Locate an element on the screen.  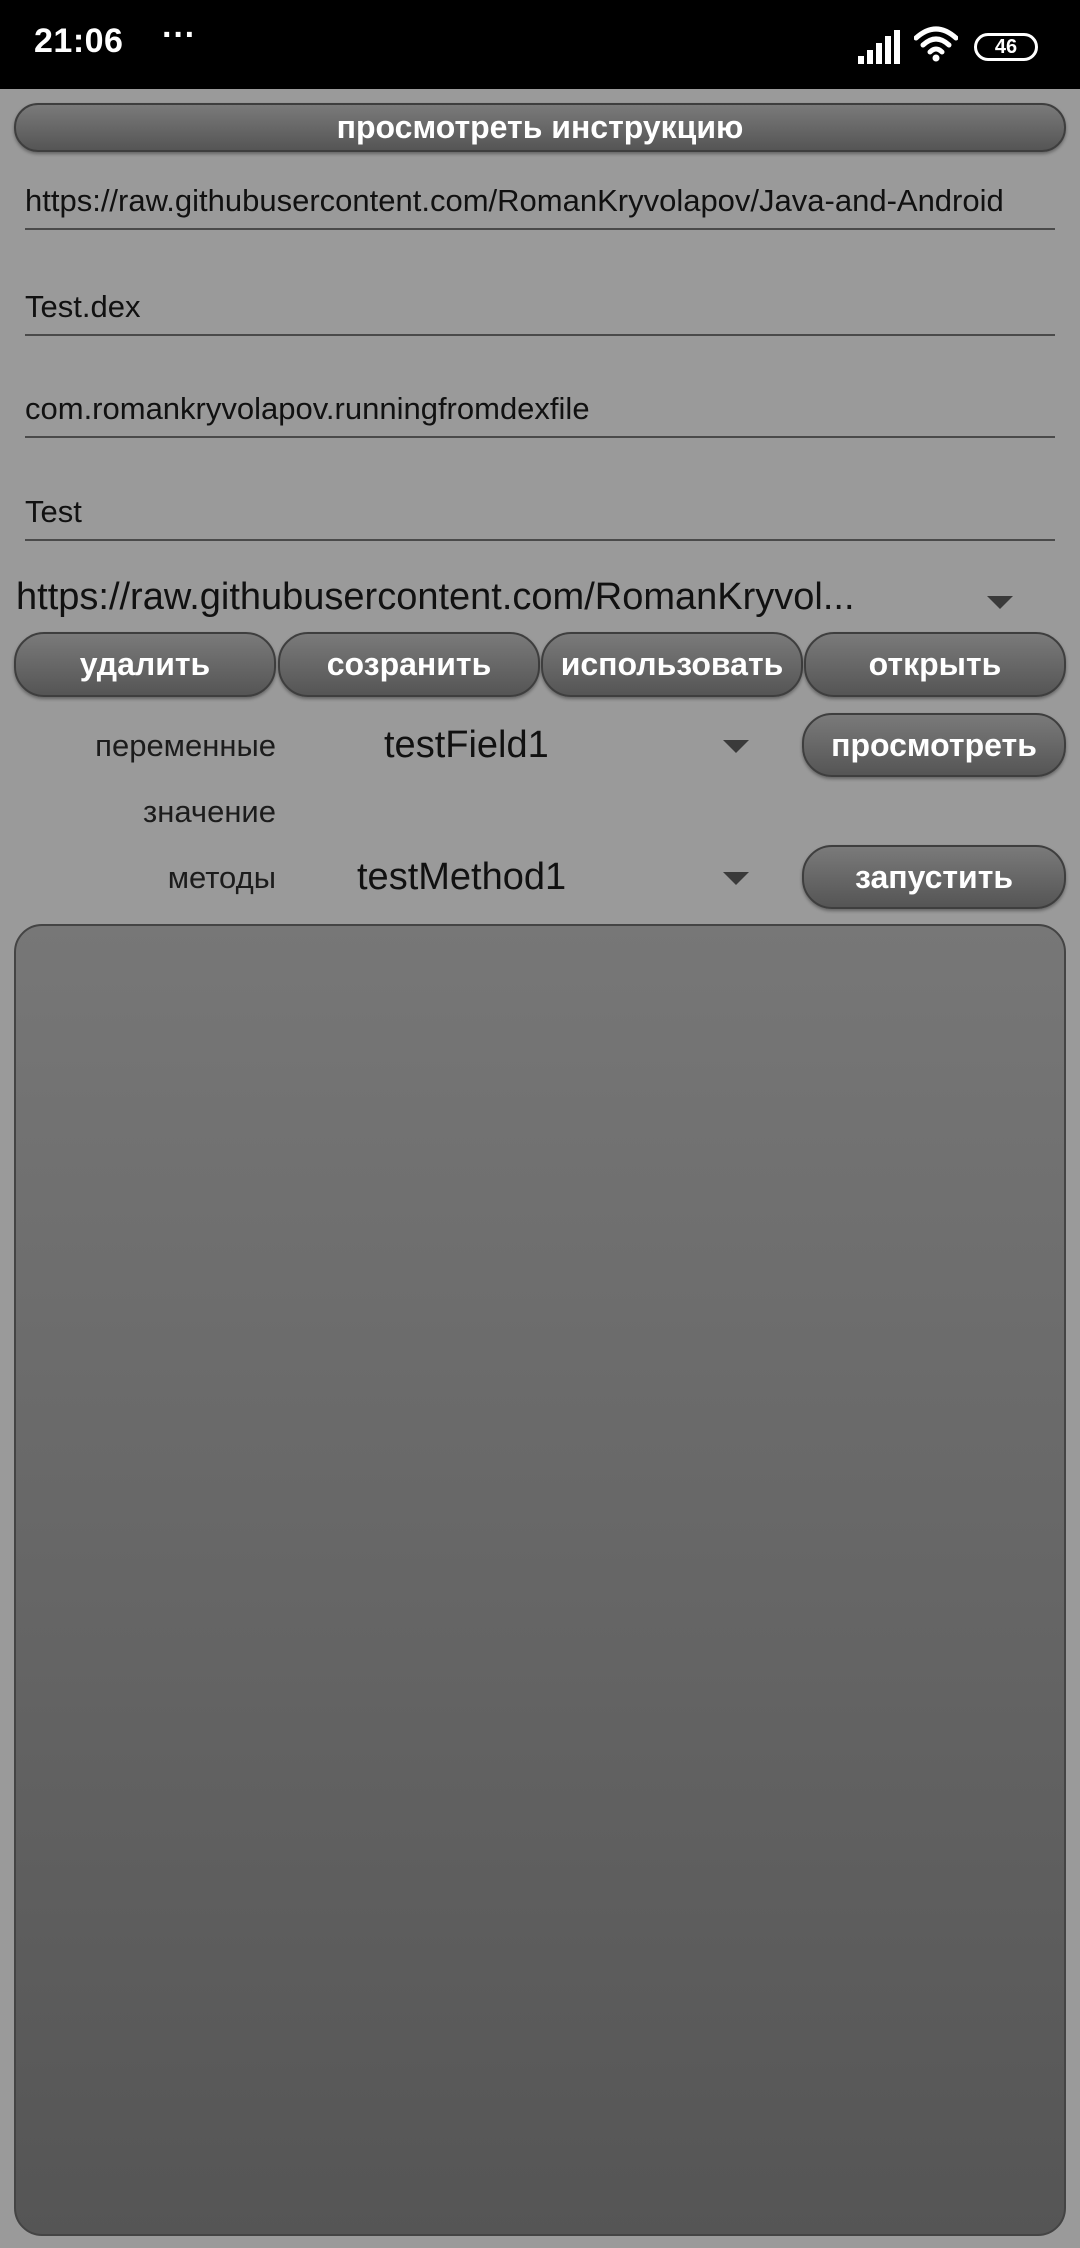
notification-dots-icon: ··· is located at coordinates (179, 35).